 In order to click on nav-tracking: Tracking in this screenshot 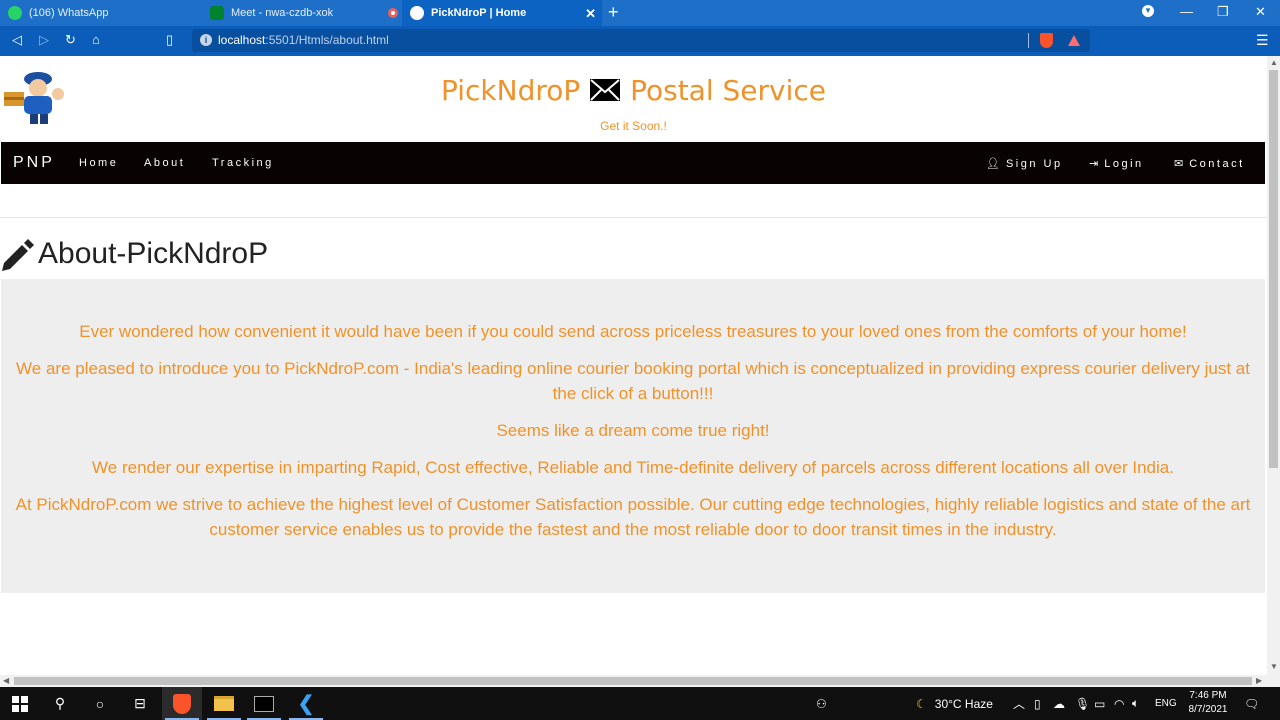, I will do `click(243, 163)`.